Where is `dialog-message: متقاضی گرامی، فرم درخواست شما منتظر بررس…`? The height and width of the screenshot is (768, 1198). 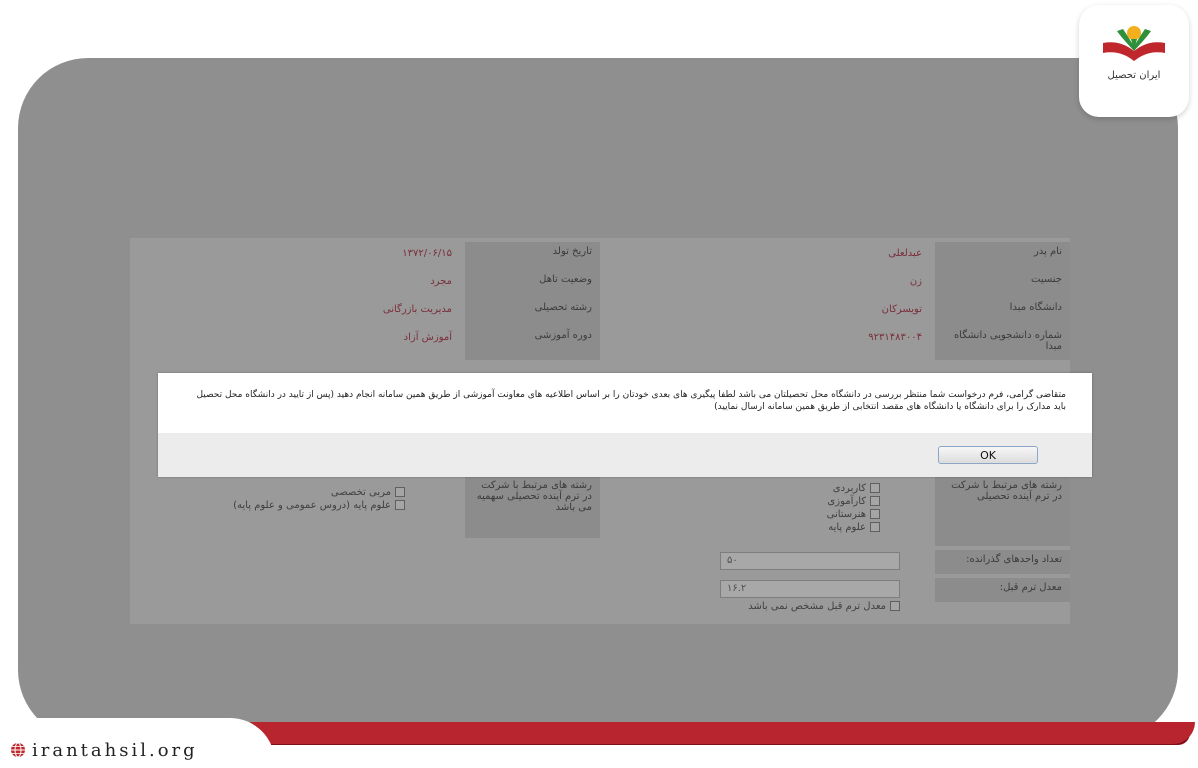 dialog-message: متقاضی گرامی، فرم درخواست شما منتظر بررس… is located at coordinates (631, 401).